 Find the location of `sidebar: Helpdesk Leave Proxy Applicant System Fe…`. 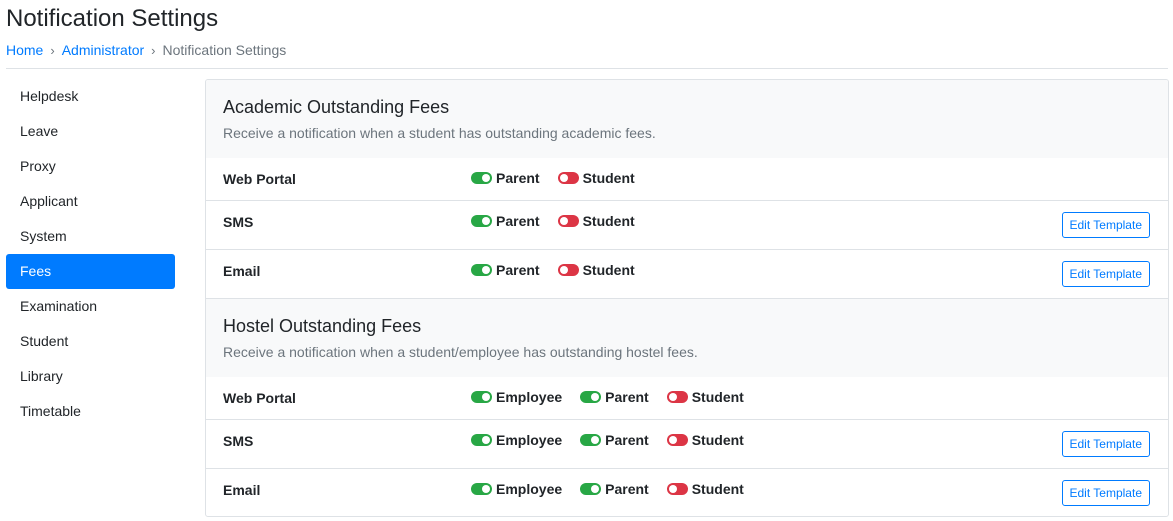

sidebar: Helpdesk Leave Proxy Applicant System Fe… is located at coordinates (90, 254).